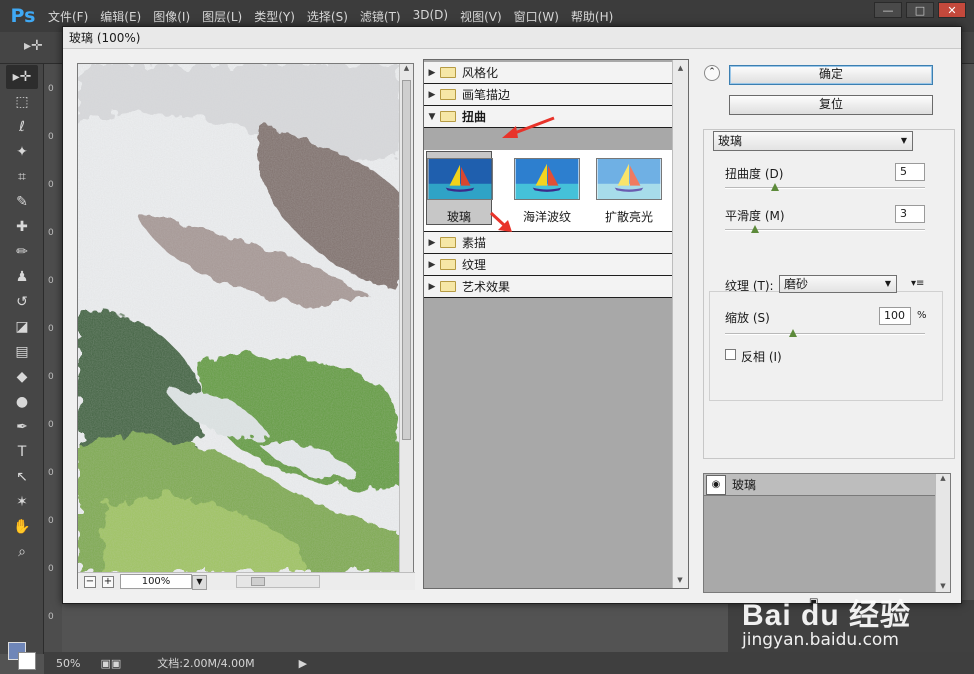  Describe the element at coordinates (90, 581) in the screenshot. I see `zoom-out-button: −` at that location.